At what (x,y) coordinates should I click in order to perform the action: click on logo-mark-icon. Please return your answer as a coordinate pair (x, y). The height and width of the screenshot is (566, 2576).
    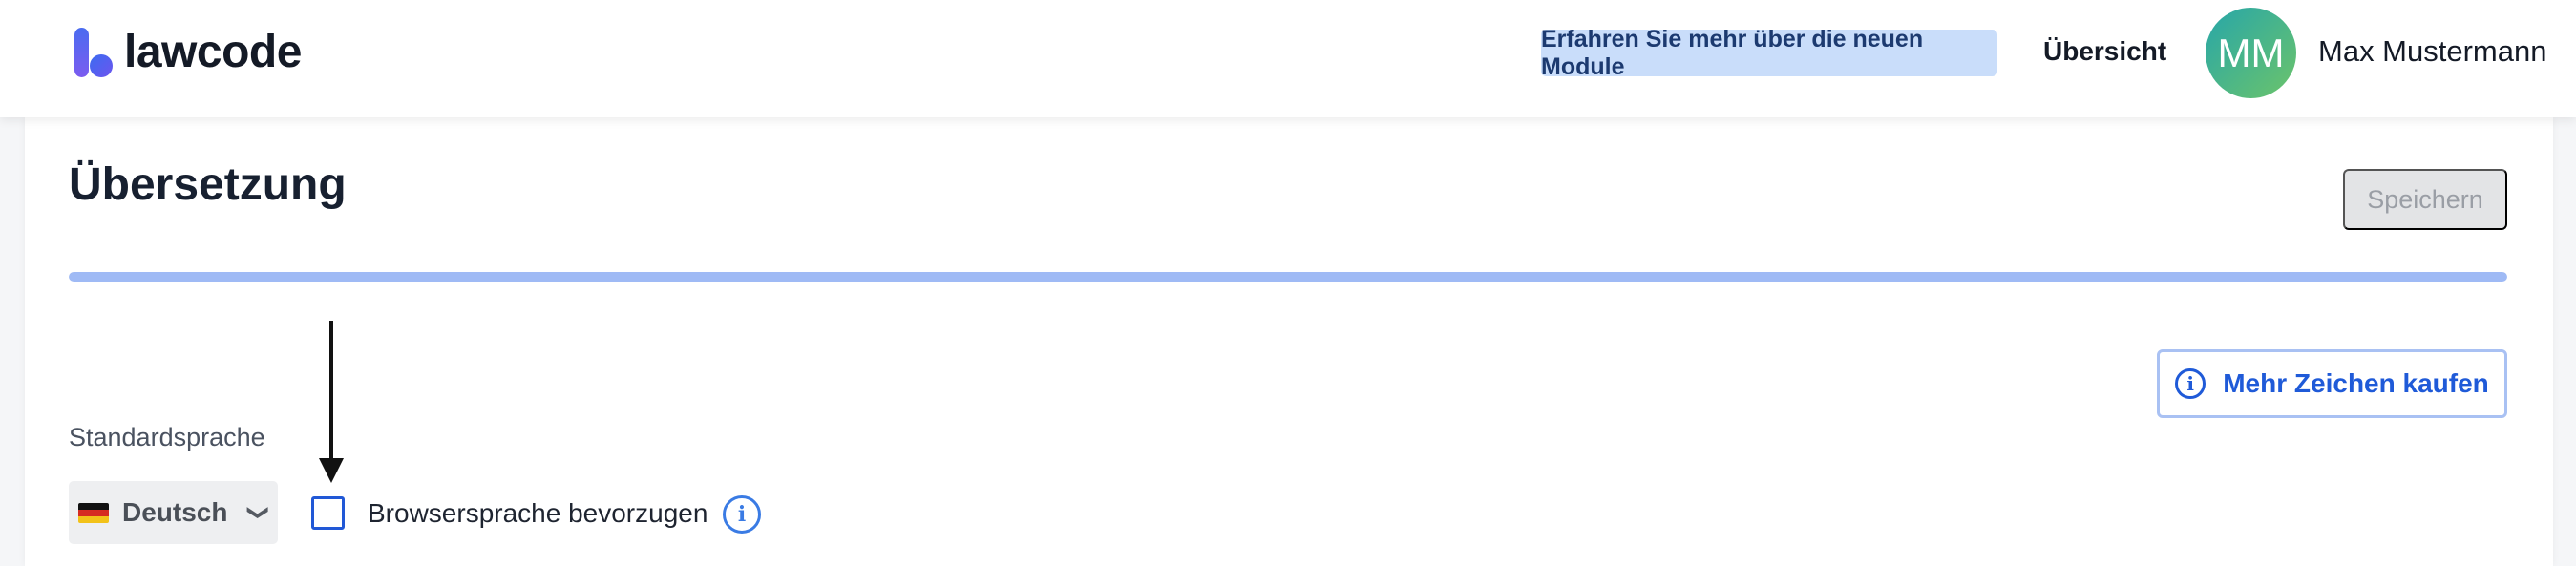
    Looking at the image, I should click on (96, 52).